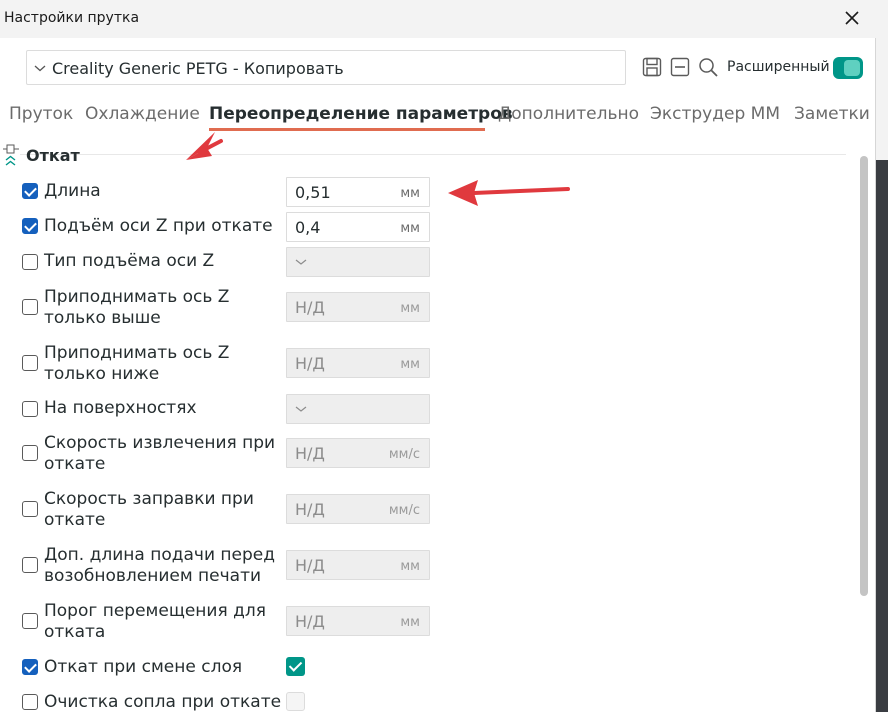 The image size is (888, 712). What do you see at coordinates (852, 68) in the screenshot?
I see `toggle-knob` at bounding box center [852, 68].